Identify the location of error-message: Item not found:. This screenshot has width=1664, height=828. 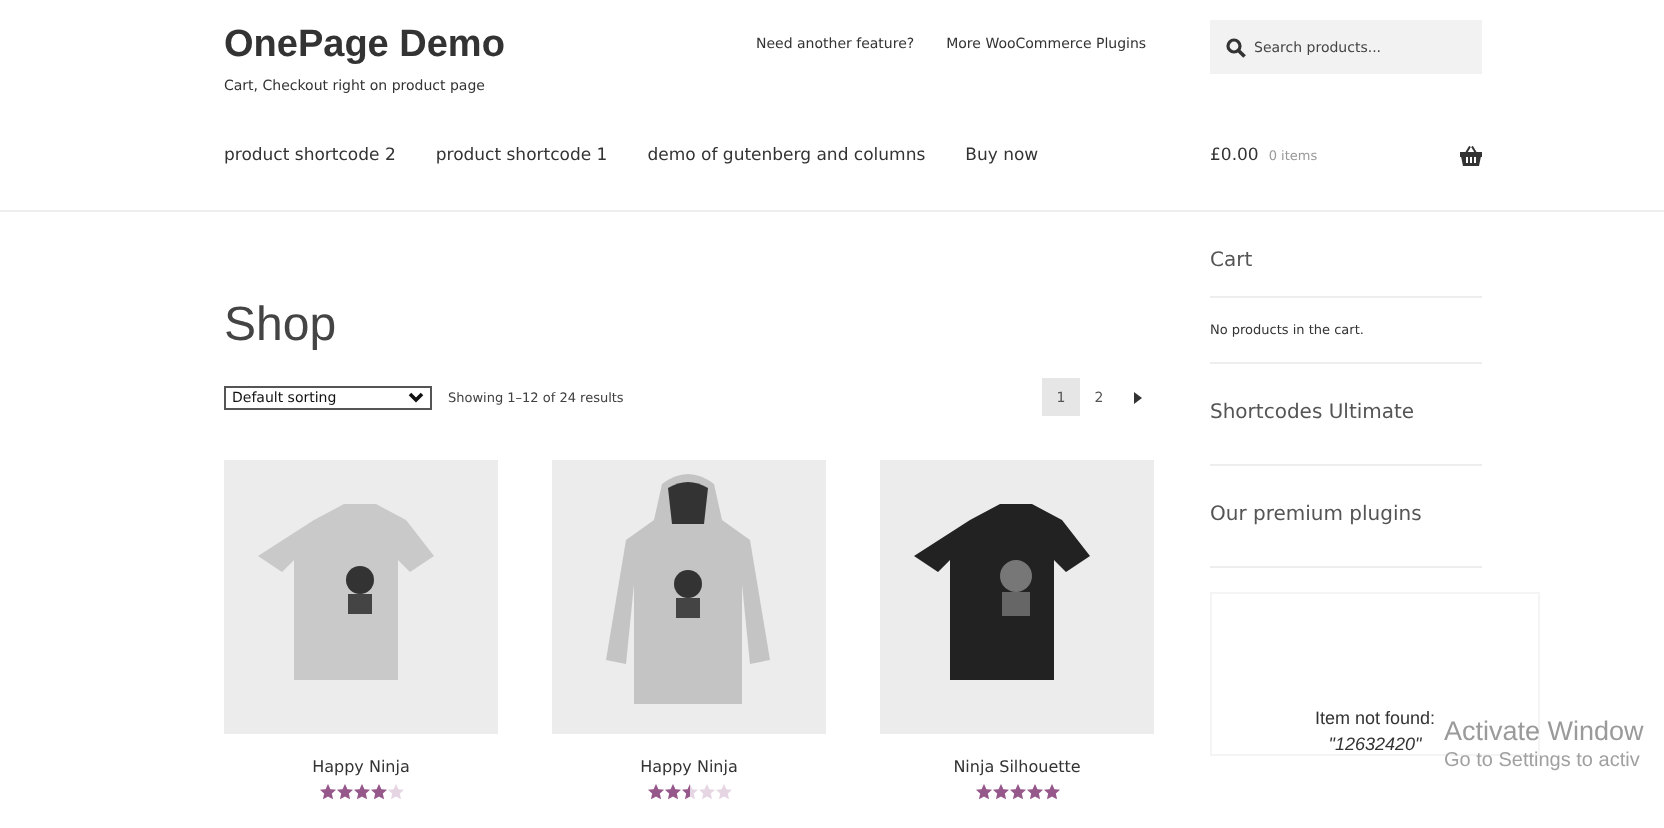
(1375, 718).